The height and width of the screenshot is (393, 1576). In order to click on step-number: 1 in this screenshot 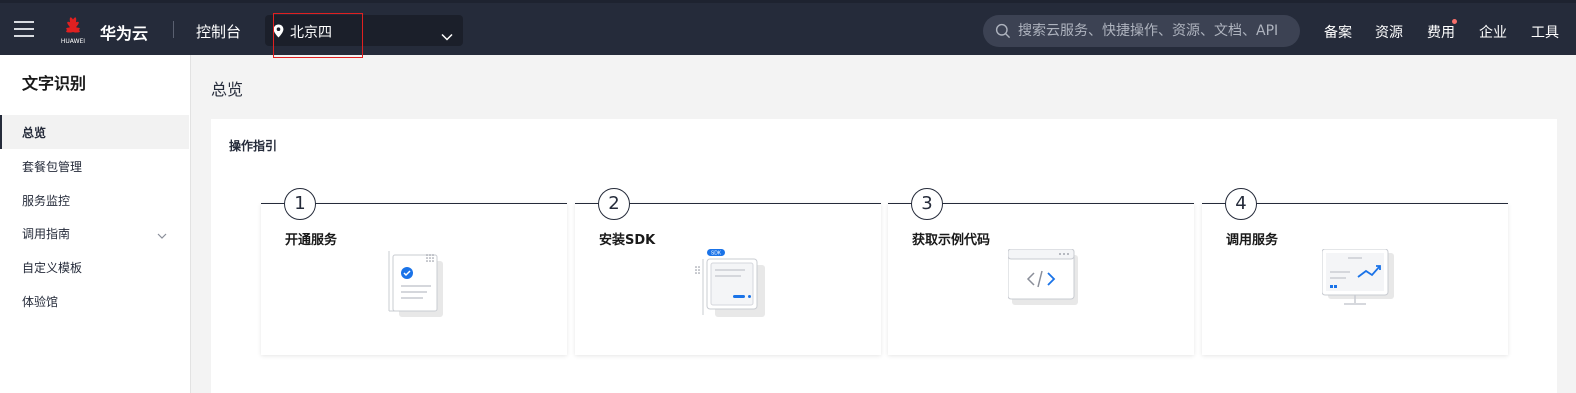, I will do `click(300, 204)`.